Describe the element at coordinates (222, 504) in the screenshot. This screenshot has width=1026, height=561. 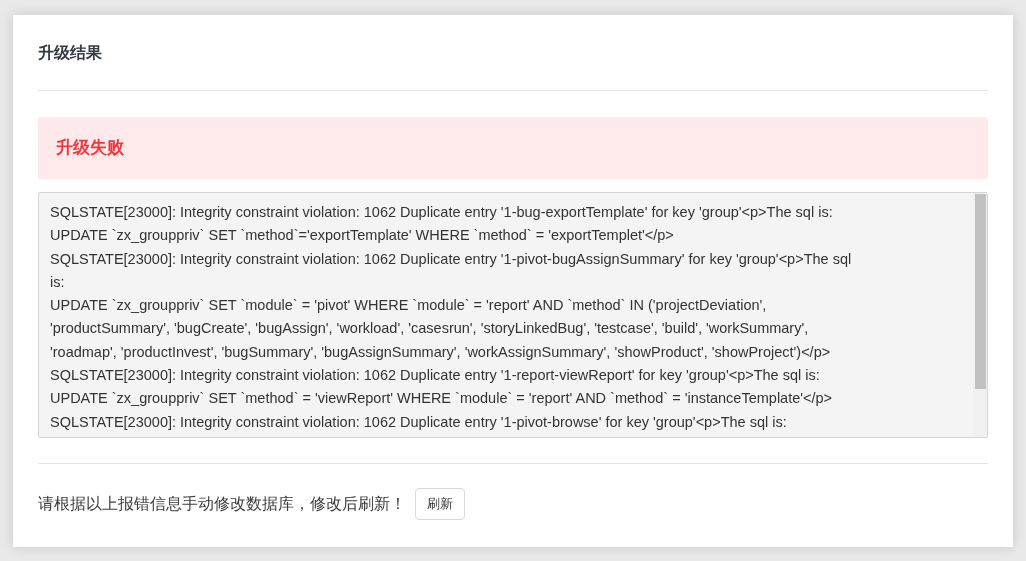
I see `instruction-text: 请根据以上报错信息手动修改数据库，修改后刷新！` at that location.